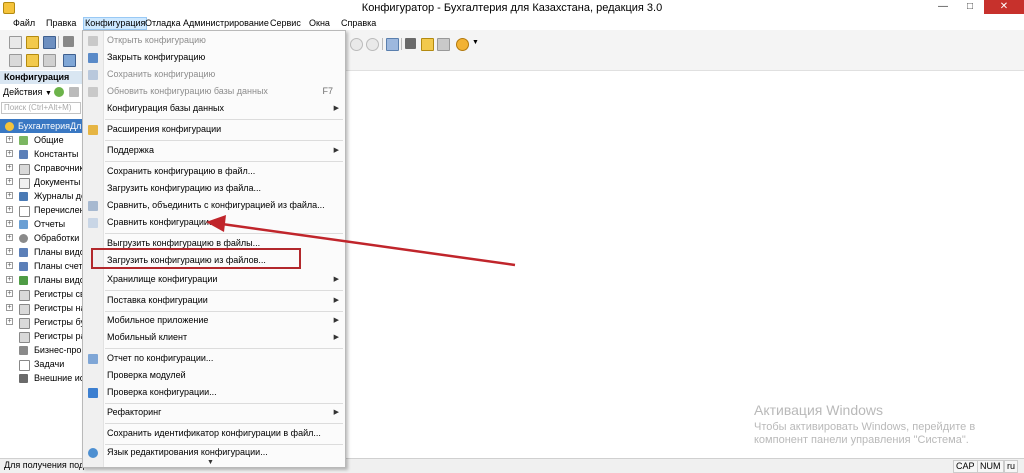 This screenshot has width=1024, height=473. I want to click on annotation-arrow, so click(361, 241).